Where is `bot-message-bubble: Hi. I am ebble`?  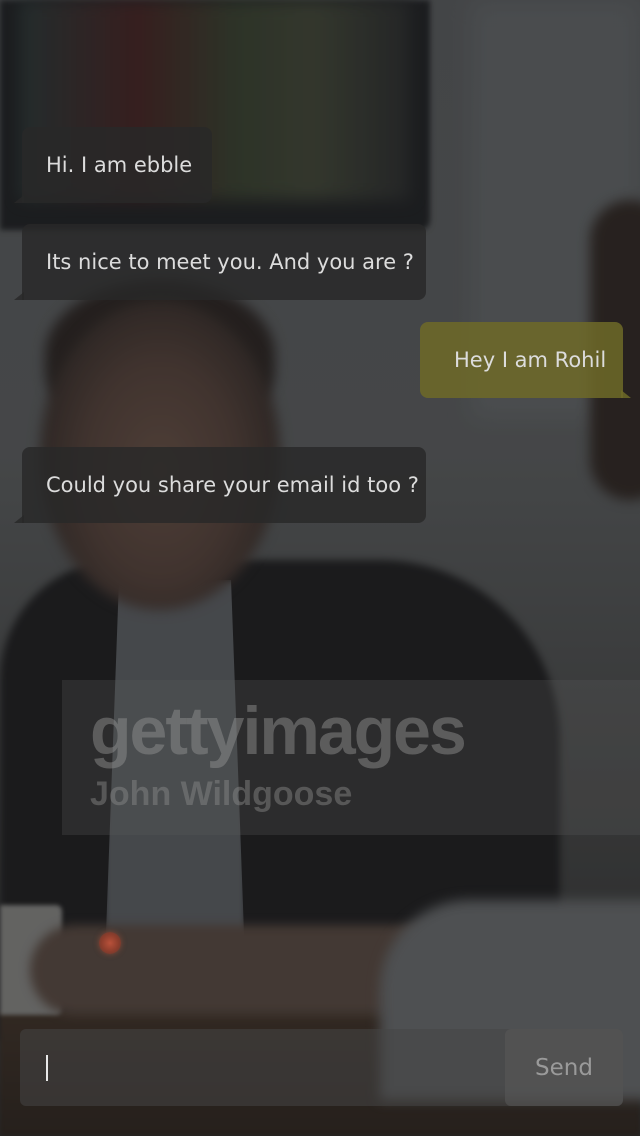
bot-message-bubble: Hi. I am ebble is located at coordinates (113, 165).